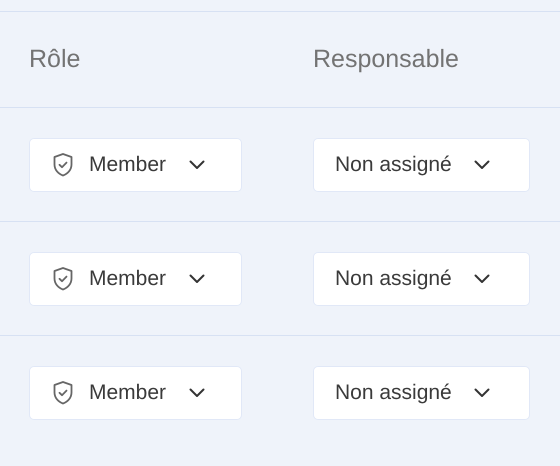 This screenshot has width=560, height=466. I want to click on column-header: Rôle, so click(55, 59).